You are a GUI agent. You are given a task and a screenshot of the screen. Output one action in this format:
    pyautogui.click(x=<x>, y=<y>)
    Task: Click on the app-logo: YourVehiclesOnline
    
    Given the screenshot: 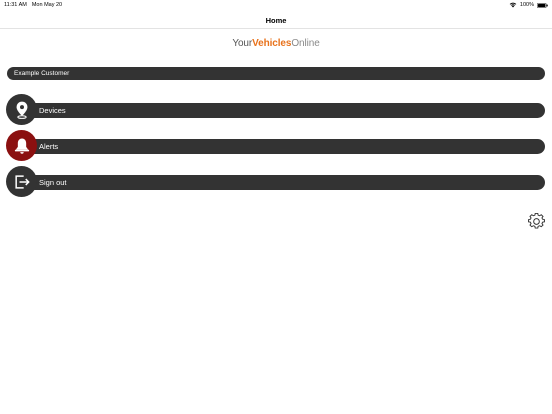 What is the action you would take?
    pyautogui.click(x=276, y=43)
    